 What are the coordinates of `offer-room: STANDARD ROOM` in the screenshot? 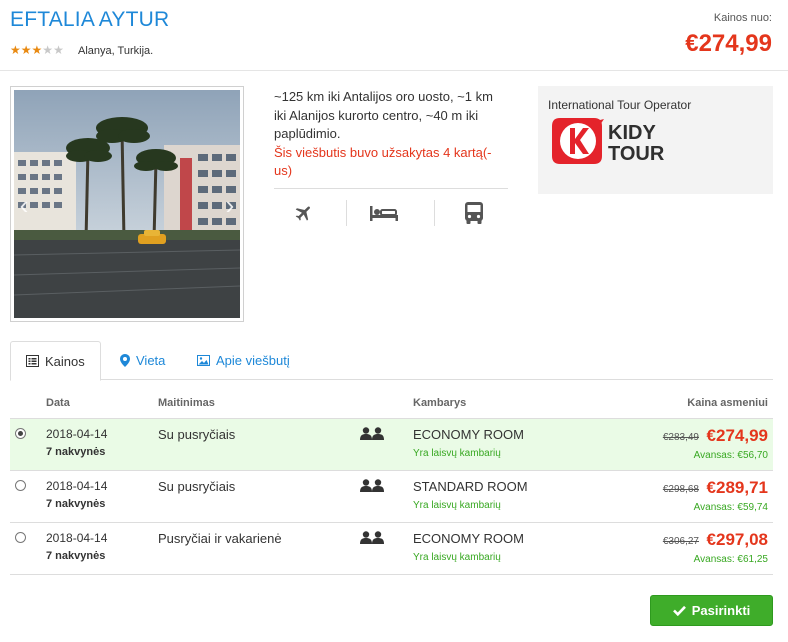 It's located at (470, 486).